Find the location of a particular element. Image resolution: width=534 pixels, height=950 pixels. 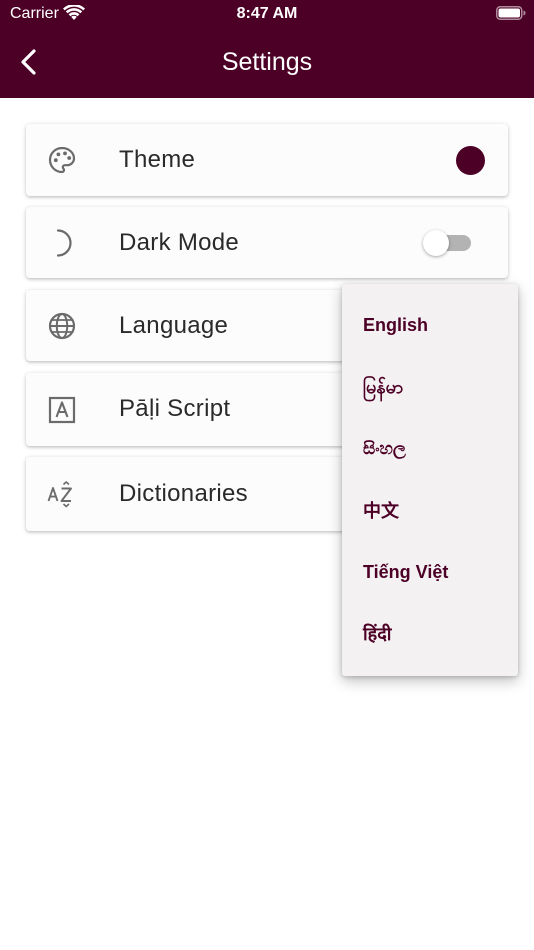

app-bar: Carrier 8:47 AM Settings is located at coordinates (267, 49).